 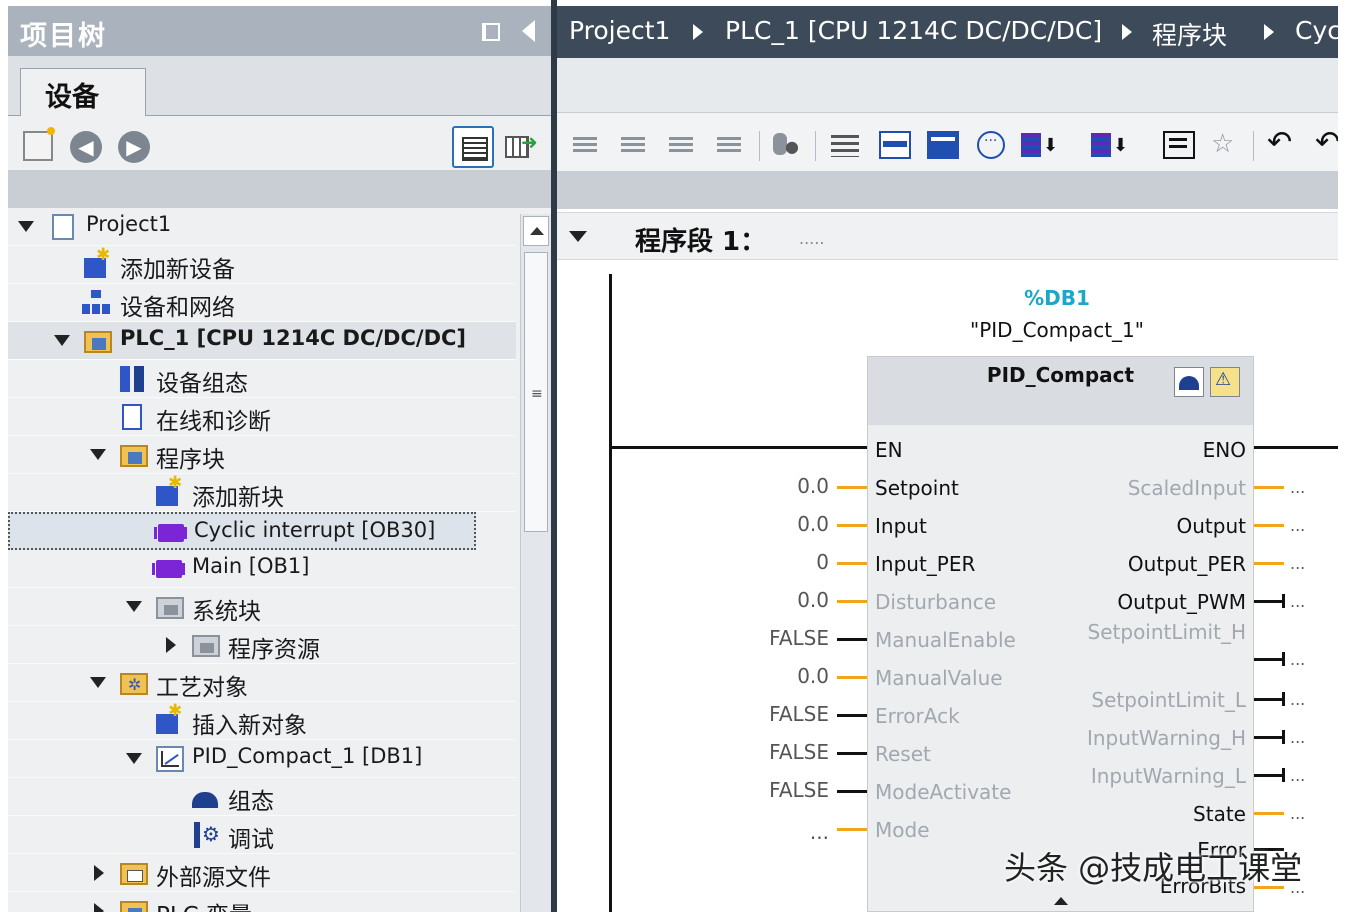 What do you see at coordinates (522, 147) in the screenshot?
I see `detail-view-icon: ➜` at bounding box center [522, 147].